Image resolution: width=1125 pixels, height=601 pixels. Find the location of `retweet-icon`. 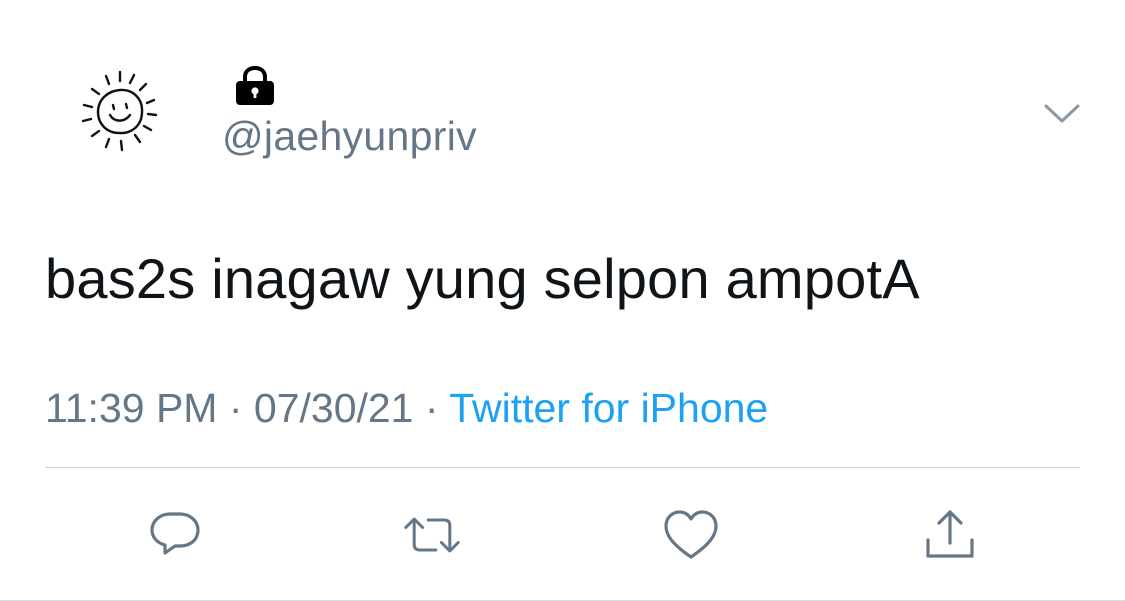

retweet-icon is located at coordinates (432, 535).